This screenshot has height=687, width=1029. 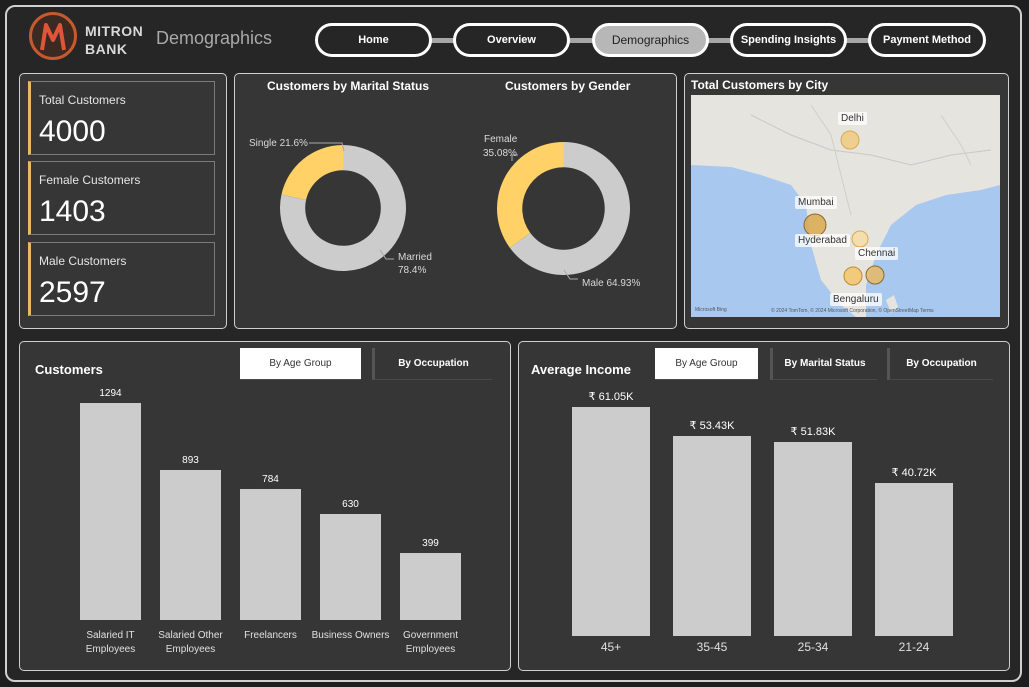 What do you see at coordinates (823, 364) in the screenshot?
I see `income-tab-marital-status: By Marital Status` at bounding box center [823, 364].